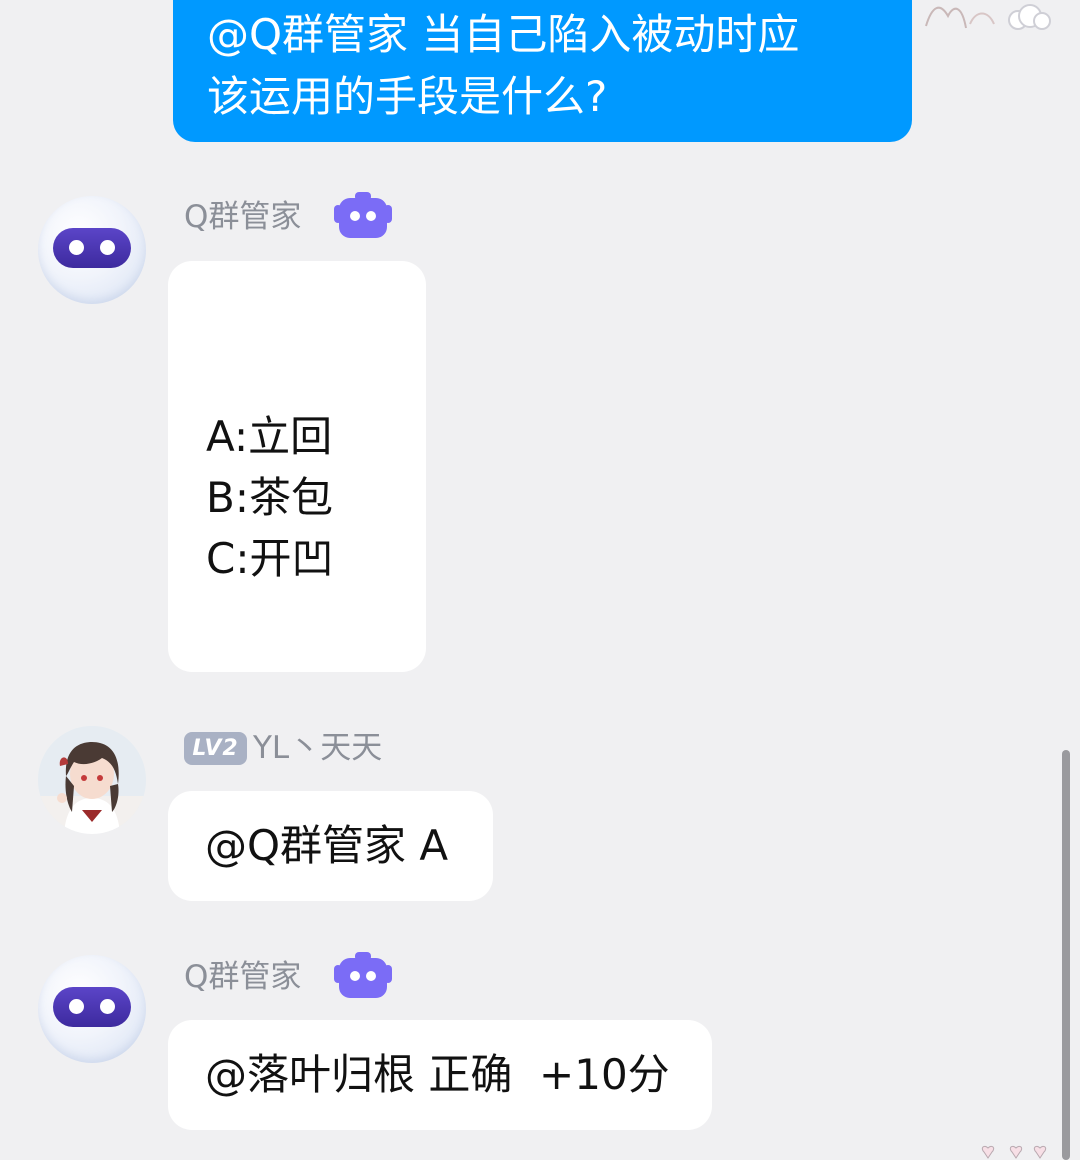  What do you see at coordinates (440, 1075) in the screenshot?
I see `result-message-bubble: @落叶归根 正确 +10分` at bounding box center [440, 1075].